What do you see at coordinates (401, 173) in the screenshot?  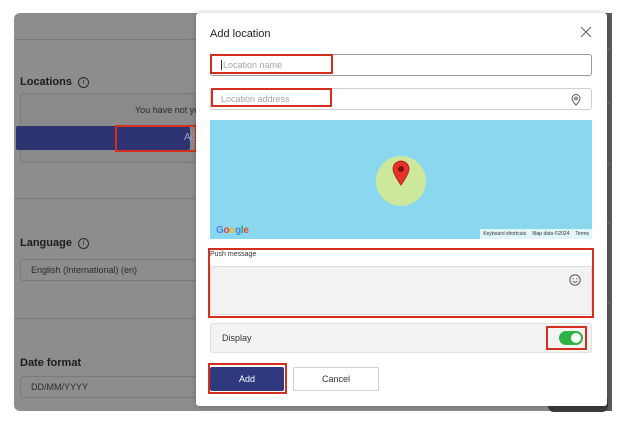 I see `map-marker-icon` at bounding box center [401, 173].